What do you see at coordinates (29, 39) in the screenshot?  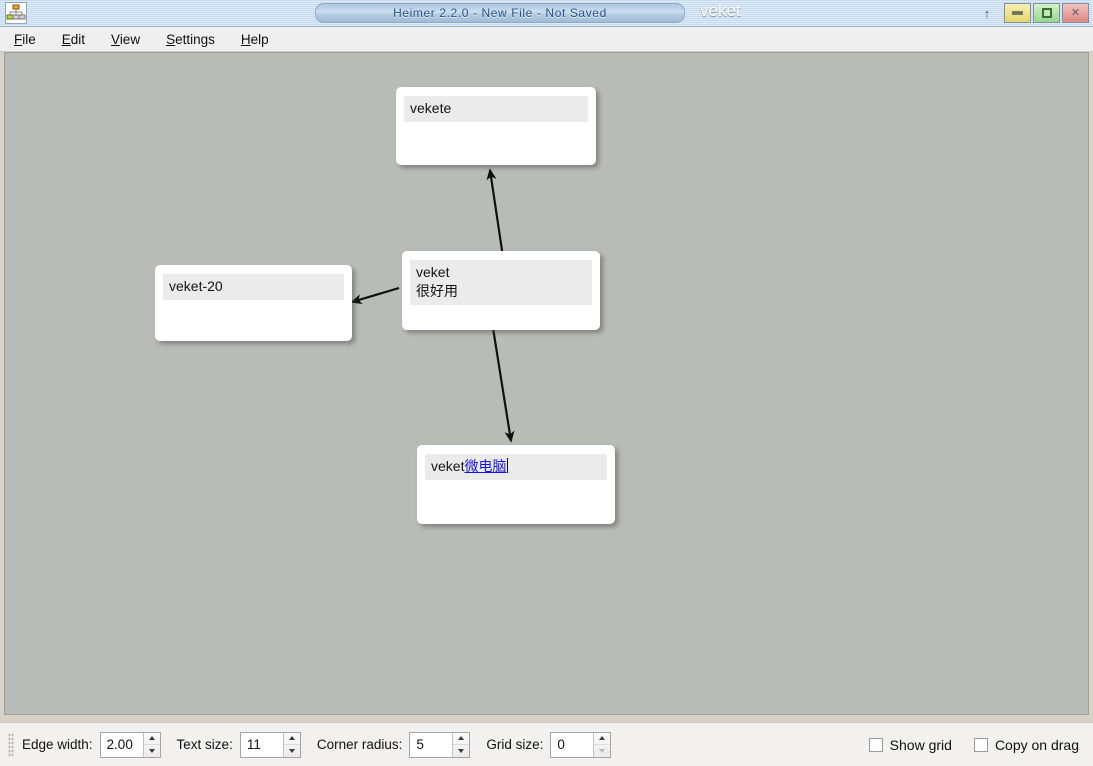 I see `menu-file-label: ile` at bounding box center [29, 39].